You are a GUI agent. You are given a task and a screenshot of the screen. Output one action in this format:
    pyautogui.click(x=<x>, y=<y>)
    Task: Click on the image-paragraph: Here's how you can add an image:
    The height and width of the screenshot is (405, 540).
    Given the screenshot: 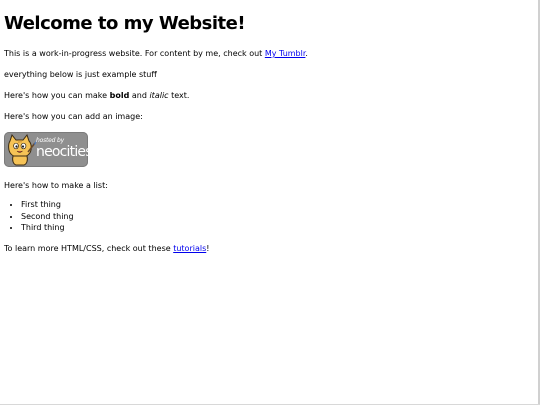 What is the action you would take?
    pyautogui.click(x=73, y=116)
    